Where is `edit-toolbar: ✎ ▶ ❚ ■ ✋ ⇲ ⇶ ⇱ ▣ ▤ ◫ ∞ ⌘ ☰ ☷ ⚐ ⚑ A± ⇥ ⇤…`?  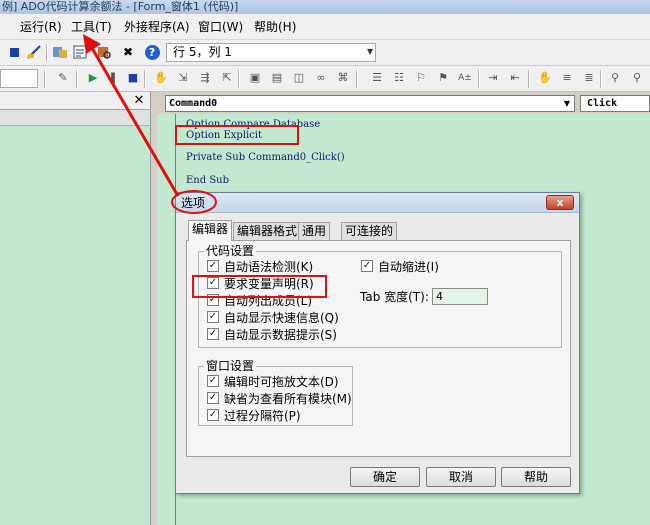 edit-toolbar: ✎ ▶ ❚ ■ ✋ ⇲ ⇶ ⇱ ▣ ▤ ◫ ∞ ⌘ ☰ ☷ ⚐ ⚑ A± ⇥ ⇤… is located at coordinates (325, 79).